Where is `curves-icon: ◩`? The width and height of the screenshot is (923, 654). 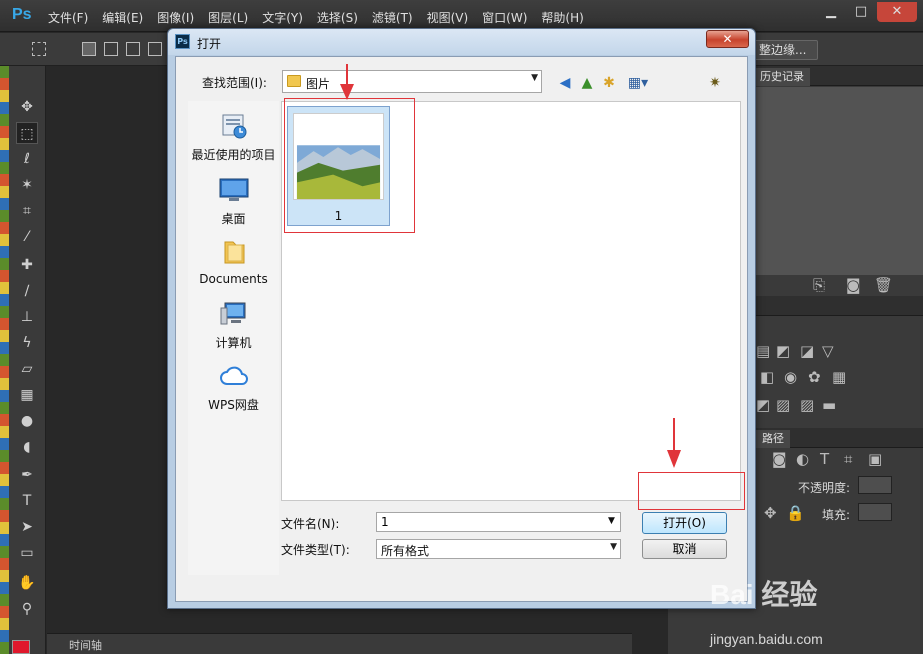
curves-icon: ◩ is located at coordinates (783, 351).